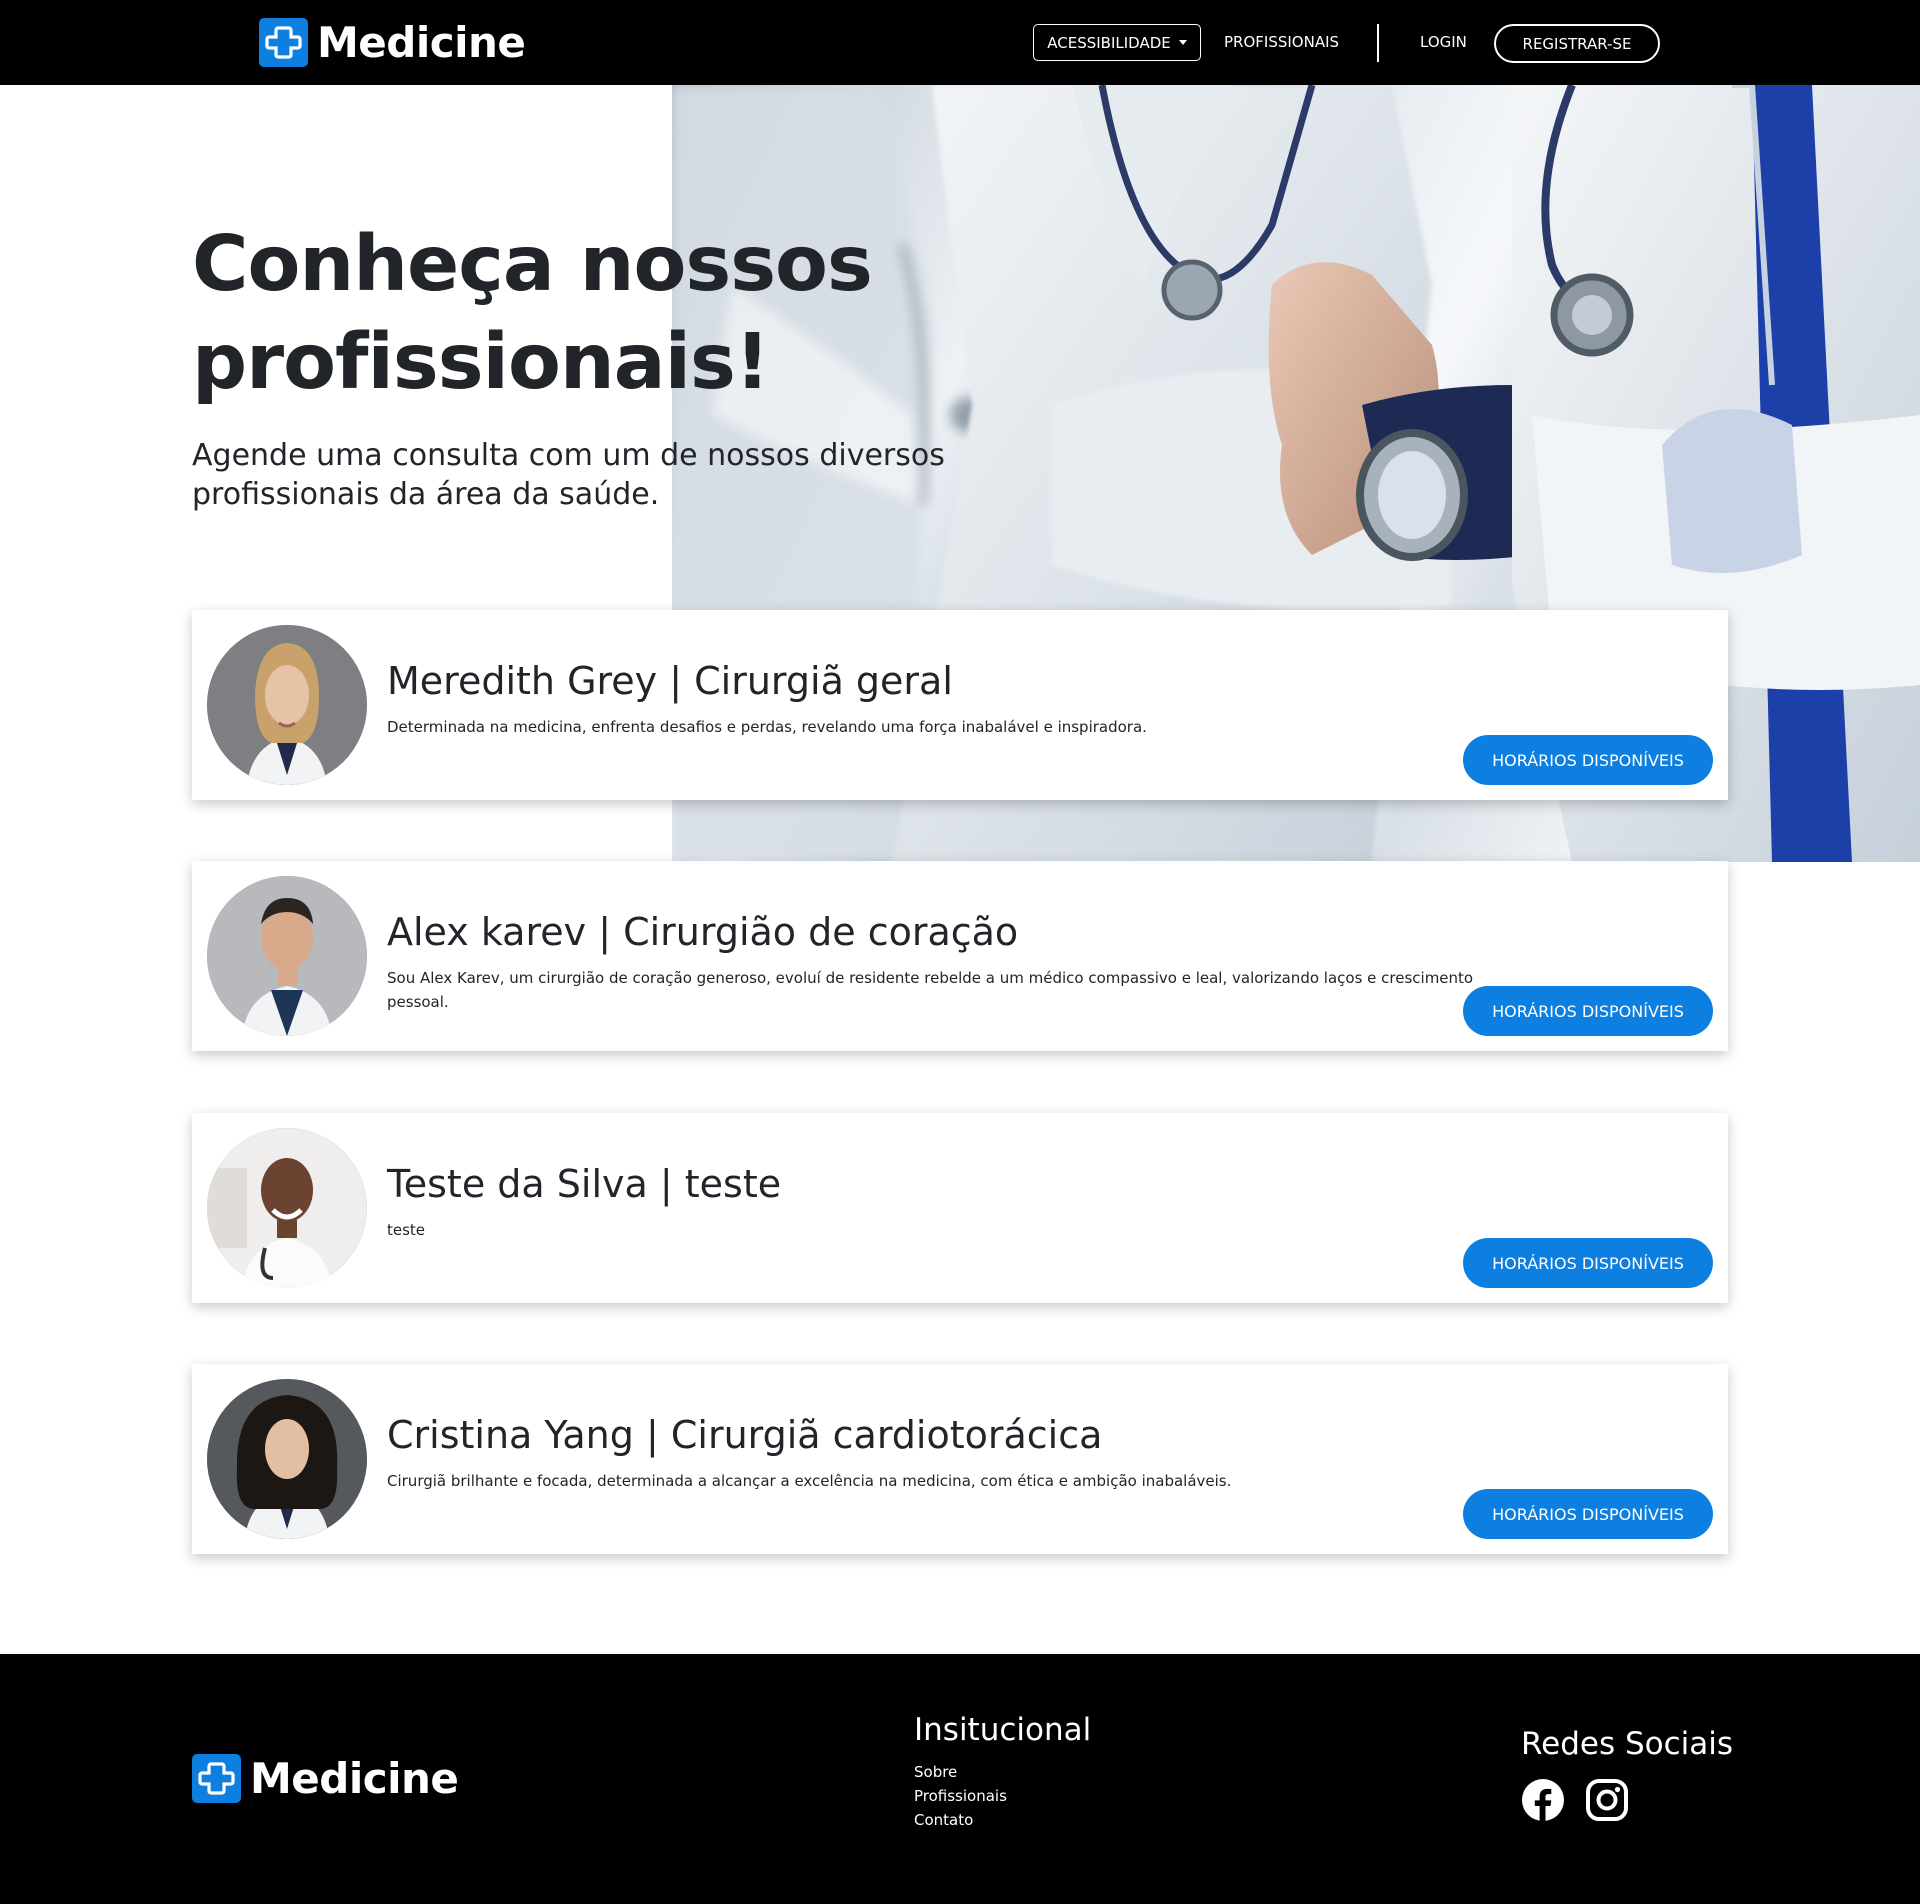  What do you see at coordinates (1002, 1796) in the screenshot?
I see `footer-link-professionals: Profissionais` at bounding box center [1002, 1796].